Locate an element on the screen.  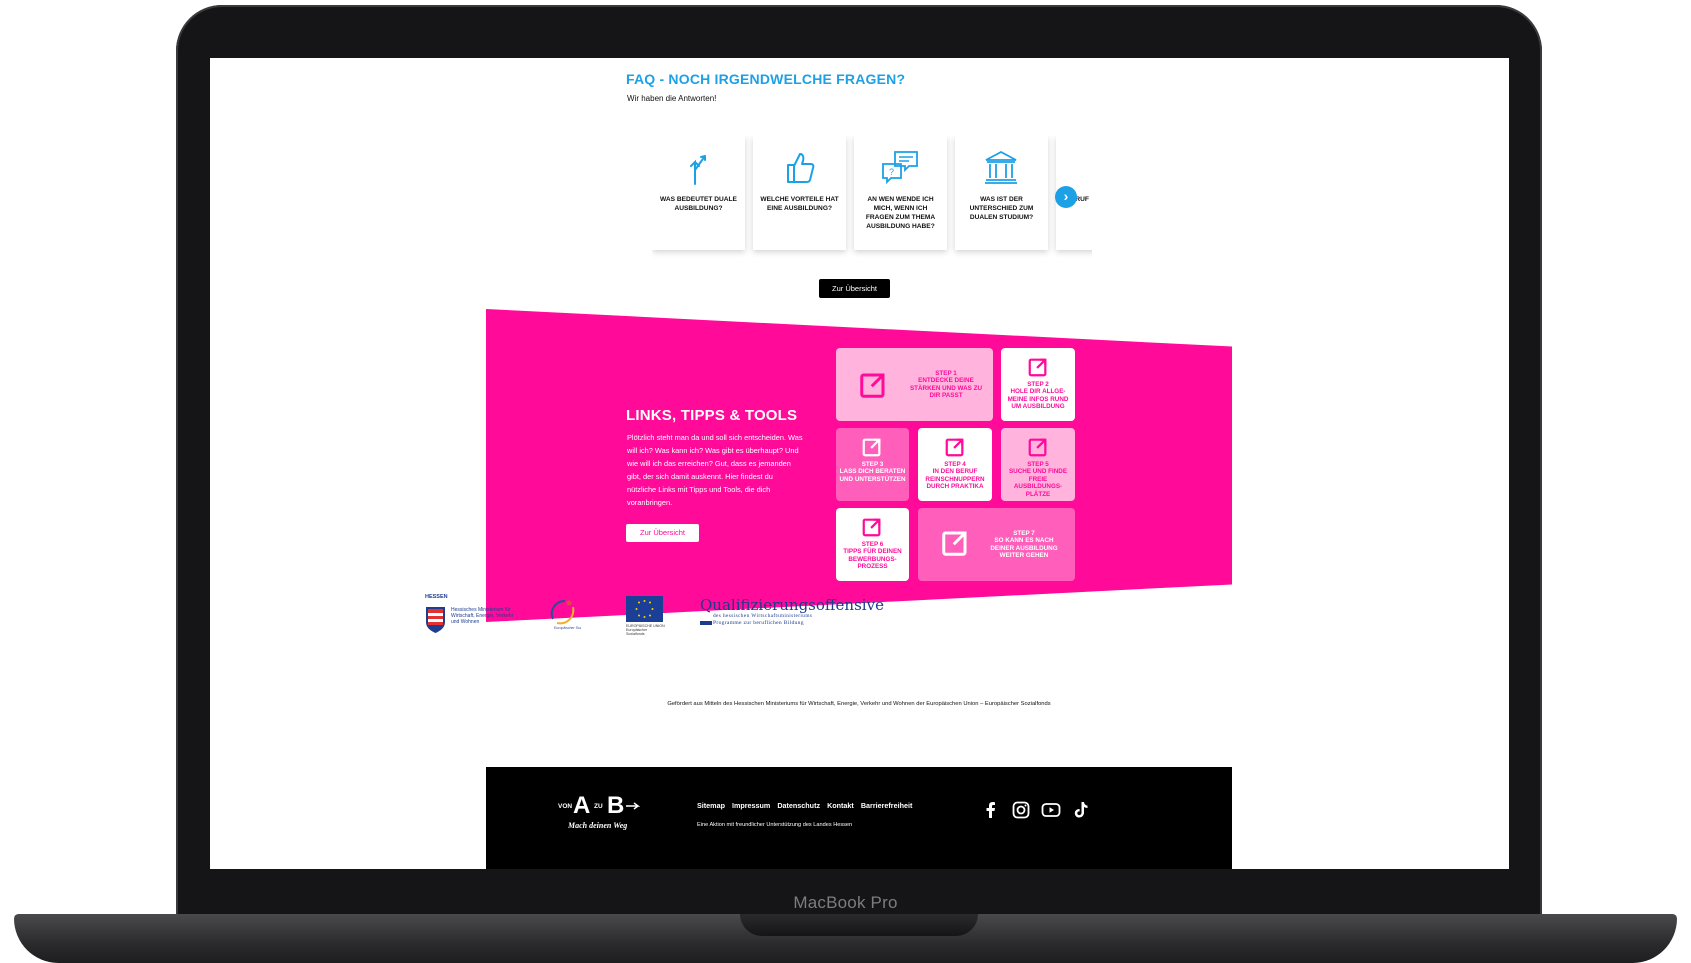
logo-tagline: Mach deinen Weg is located at coordinates (597, 825).